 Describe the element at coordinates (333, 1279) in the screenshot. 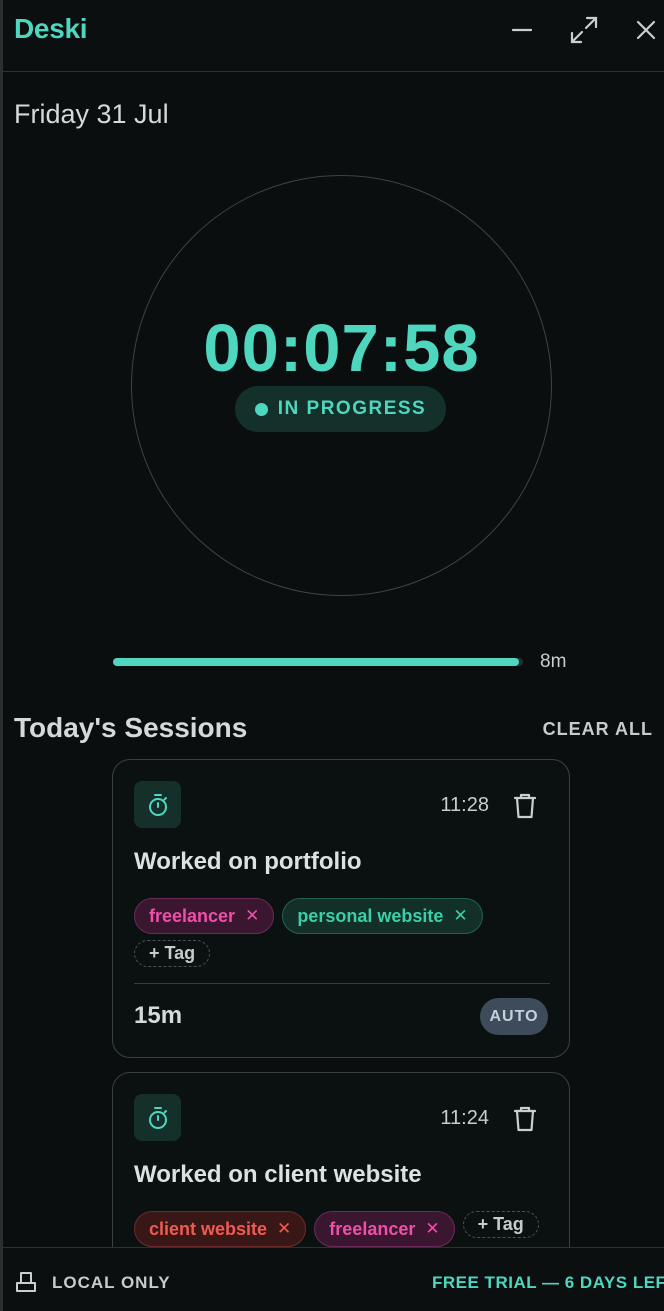

I see `status-footer: LOCAL ONLY FREE TRIAL — 6 DAYS LEFT` at that location.